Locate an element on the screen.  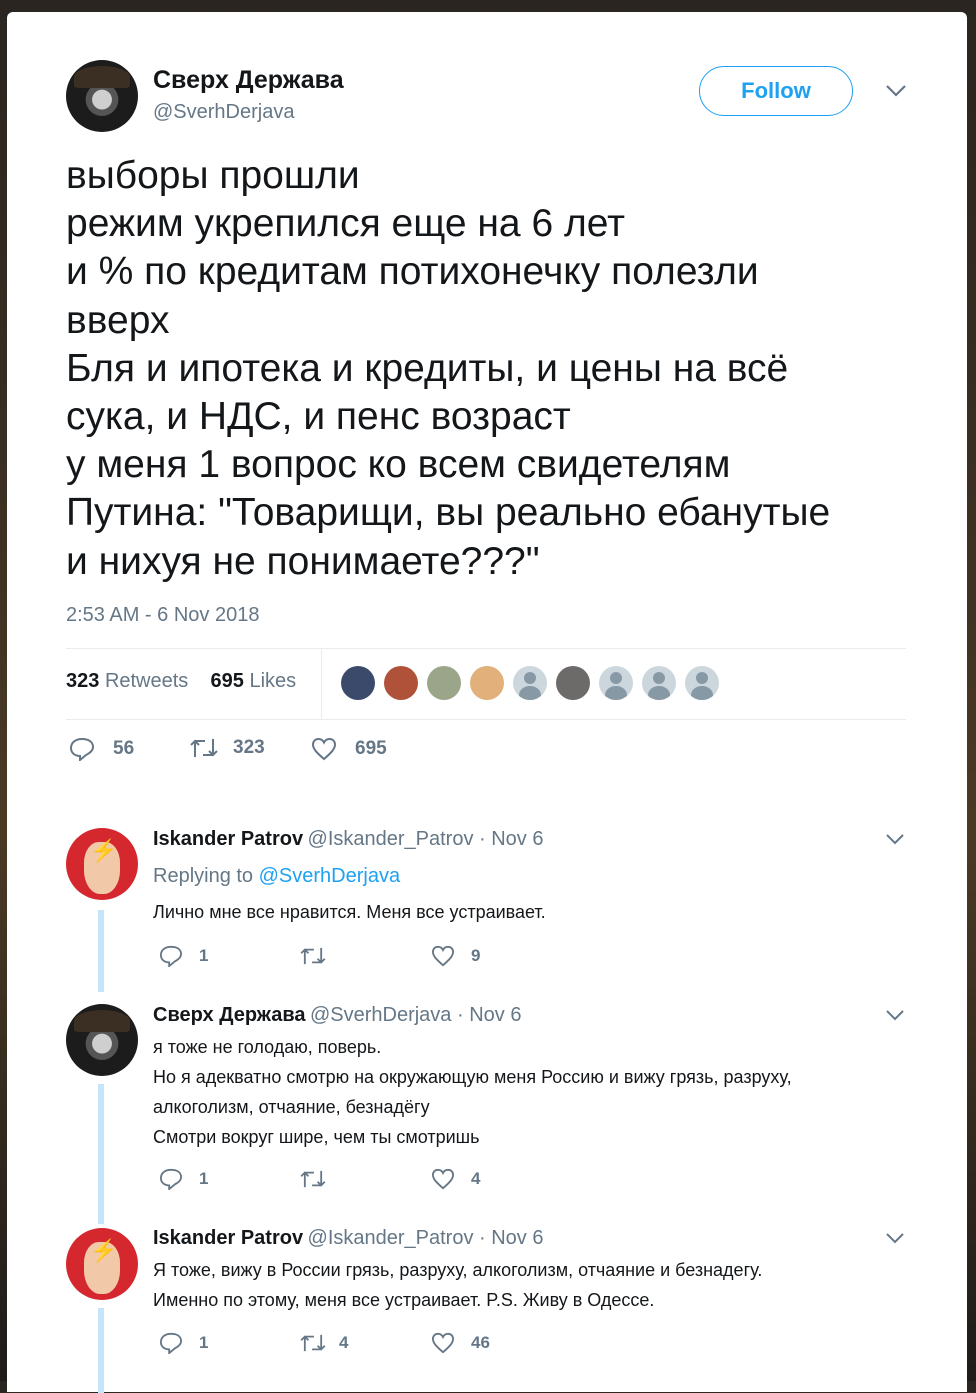
reply-count: 56 is located at coordinates (124, 748).